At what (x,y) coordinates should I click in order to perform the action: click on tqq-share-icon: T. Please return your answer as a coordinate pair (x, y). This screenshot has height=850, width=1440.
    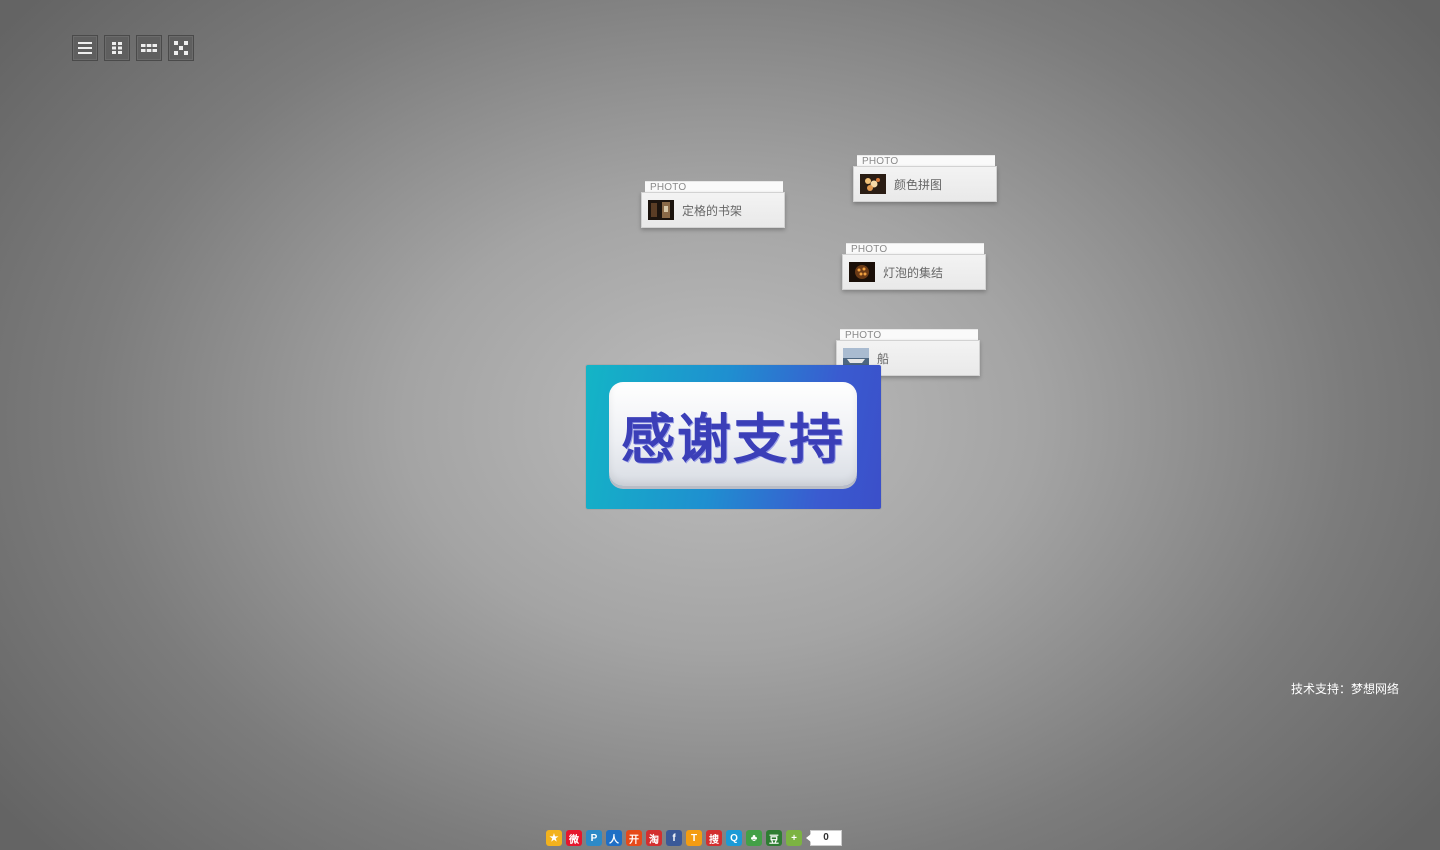
    Looking at the image, I should click on (694, 838).